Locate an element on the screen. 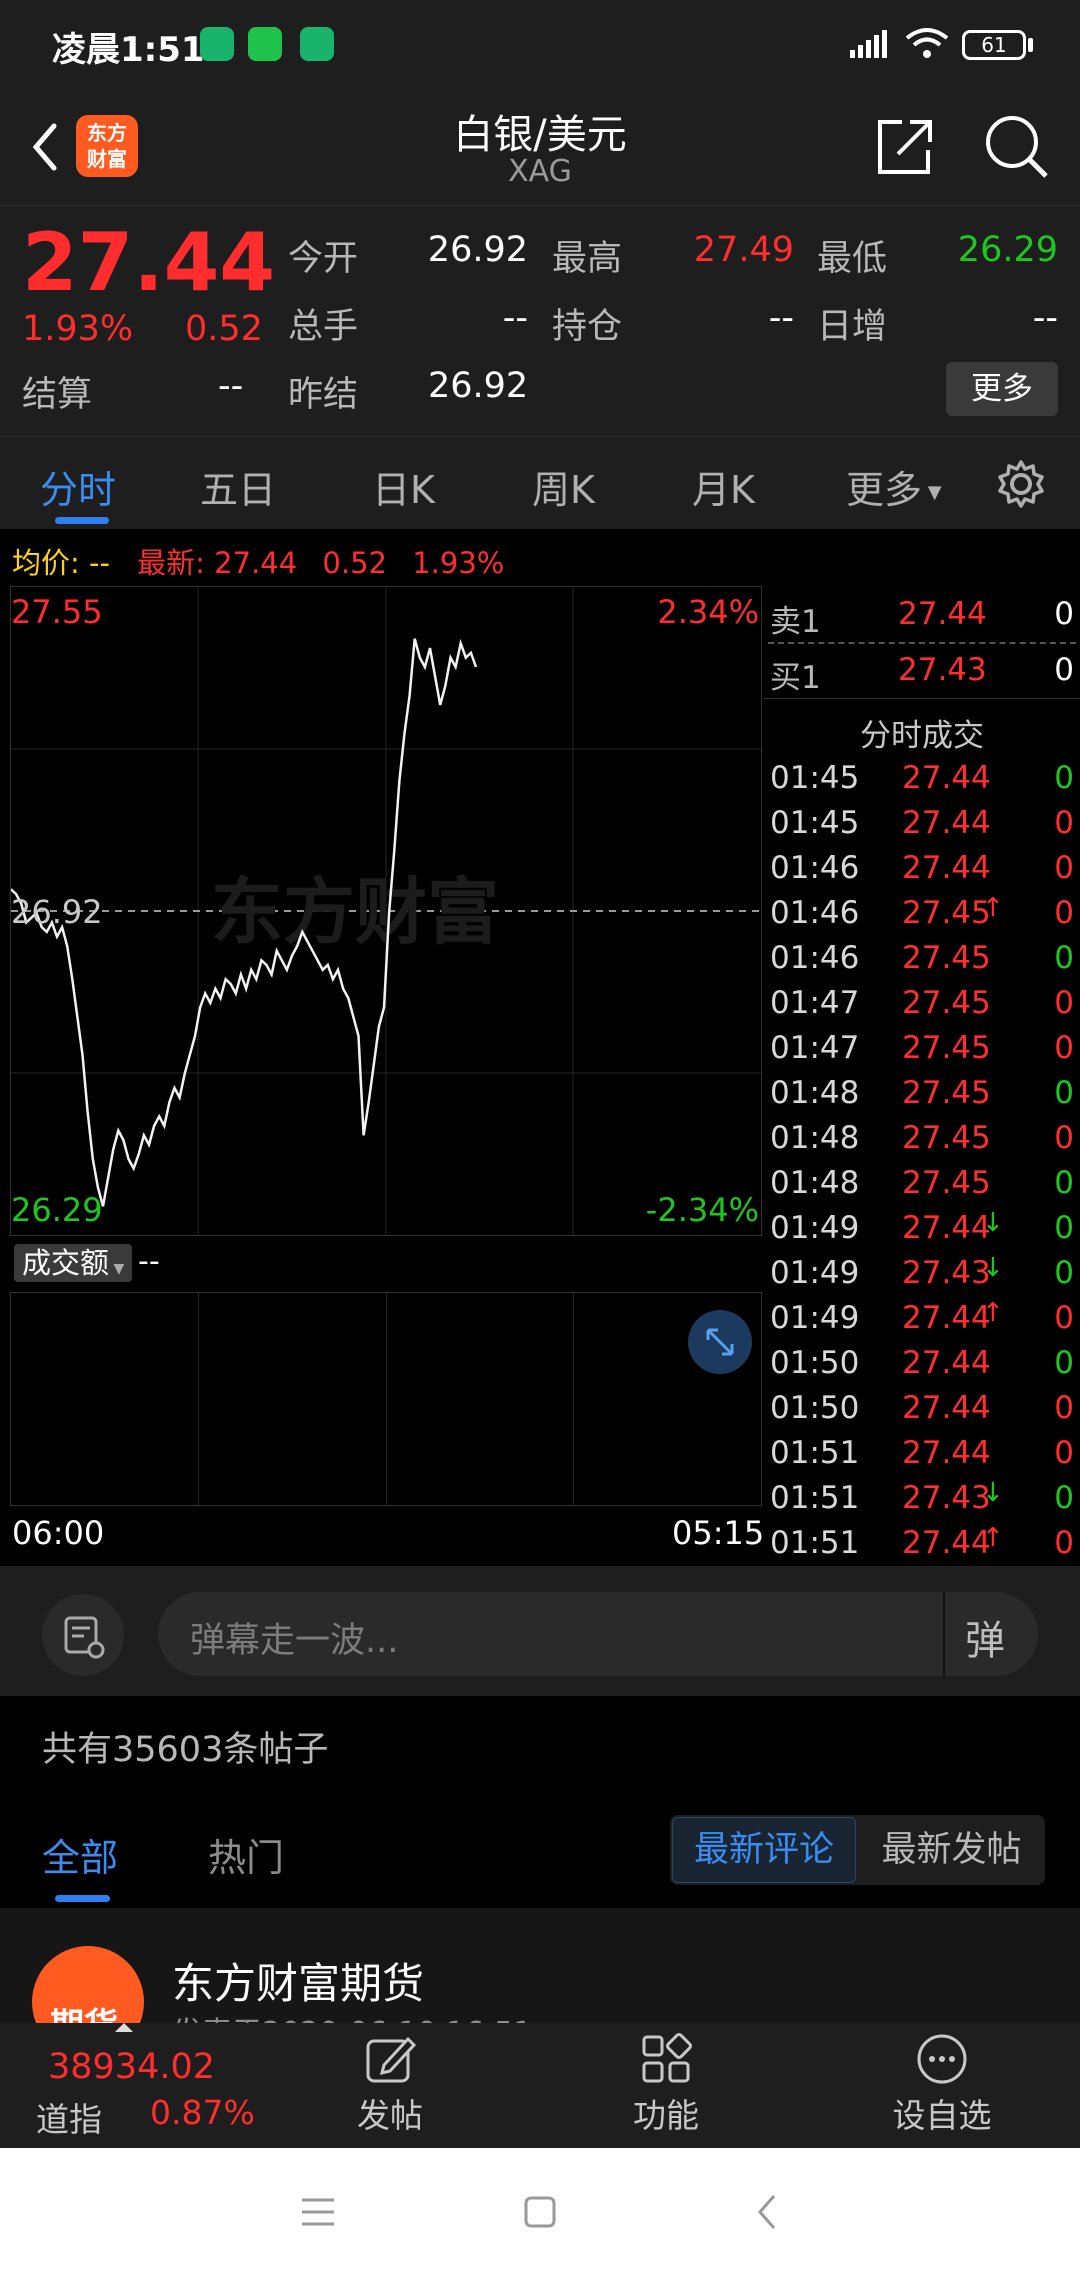 The height and width of the screenshot is (2280, 1080). prev-settle-label: 昨结 is located at coordinates (323, 395).